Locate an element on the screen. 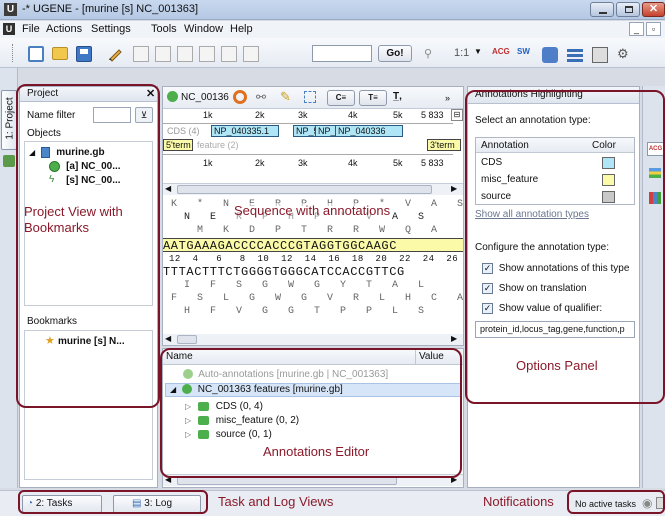 The image size is (665, 516). overflow-icon: » is located at coordinates (447, 98).